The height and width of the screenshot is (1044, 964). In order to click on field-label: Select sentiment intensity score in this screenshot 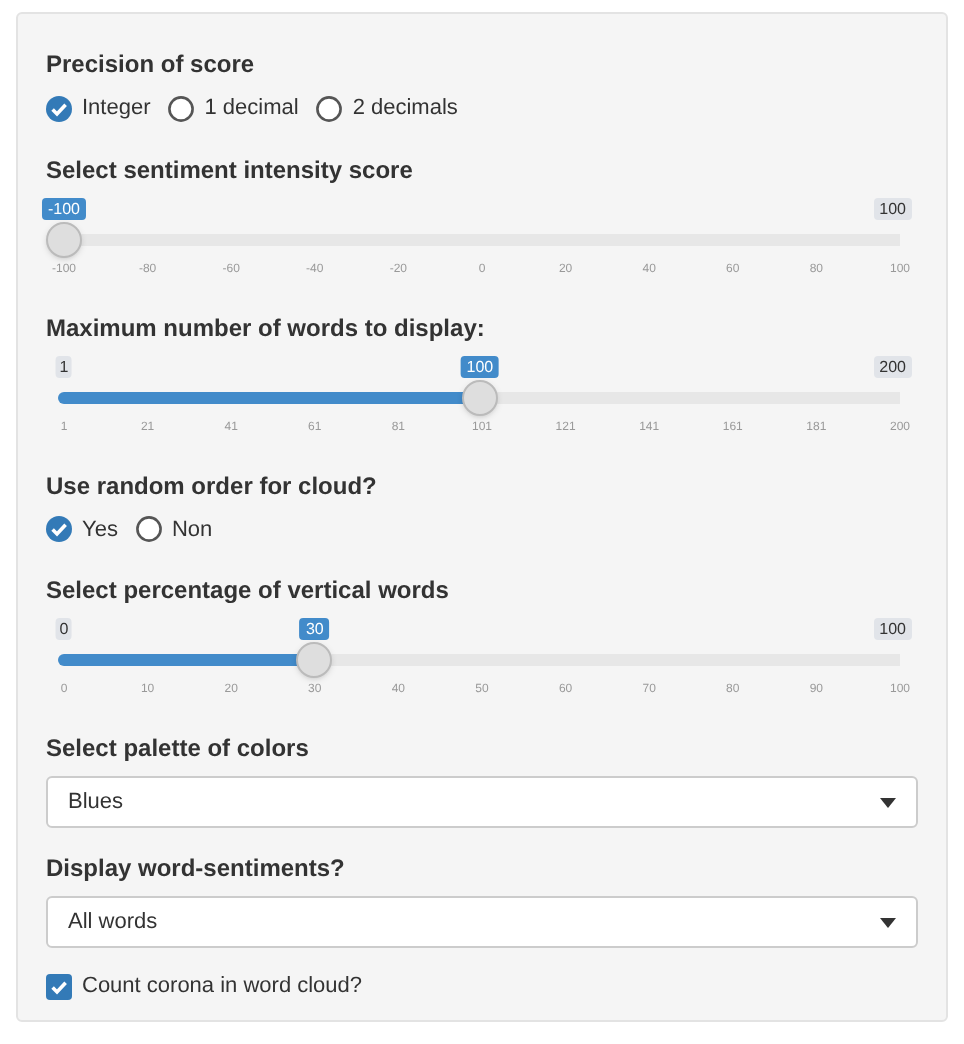, I will do `click(230, 170)`.